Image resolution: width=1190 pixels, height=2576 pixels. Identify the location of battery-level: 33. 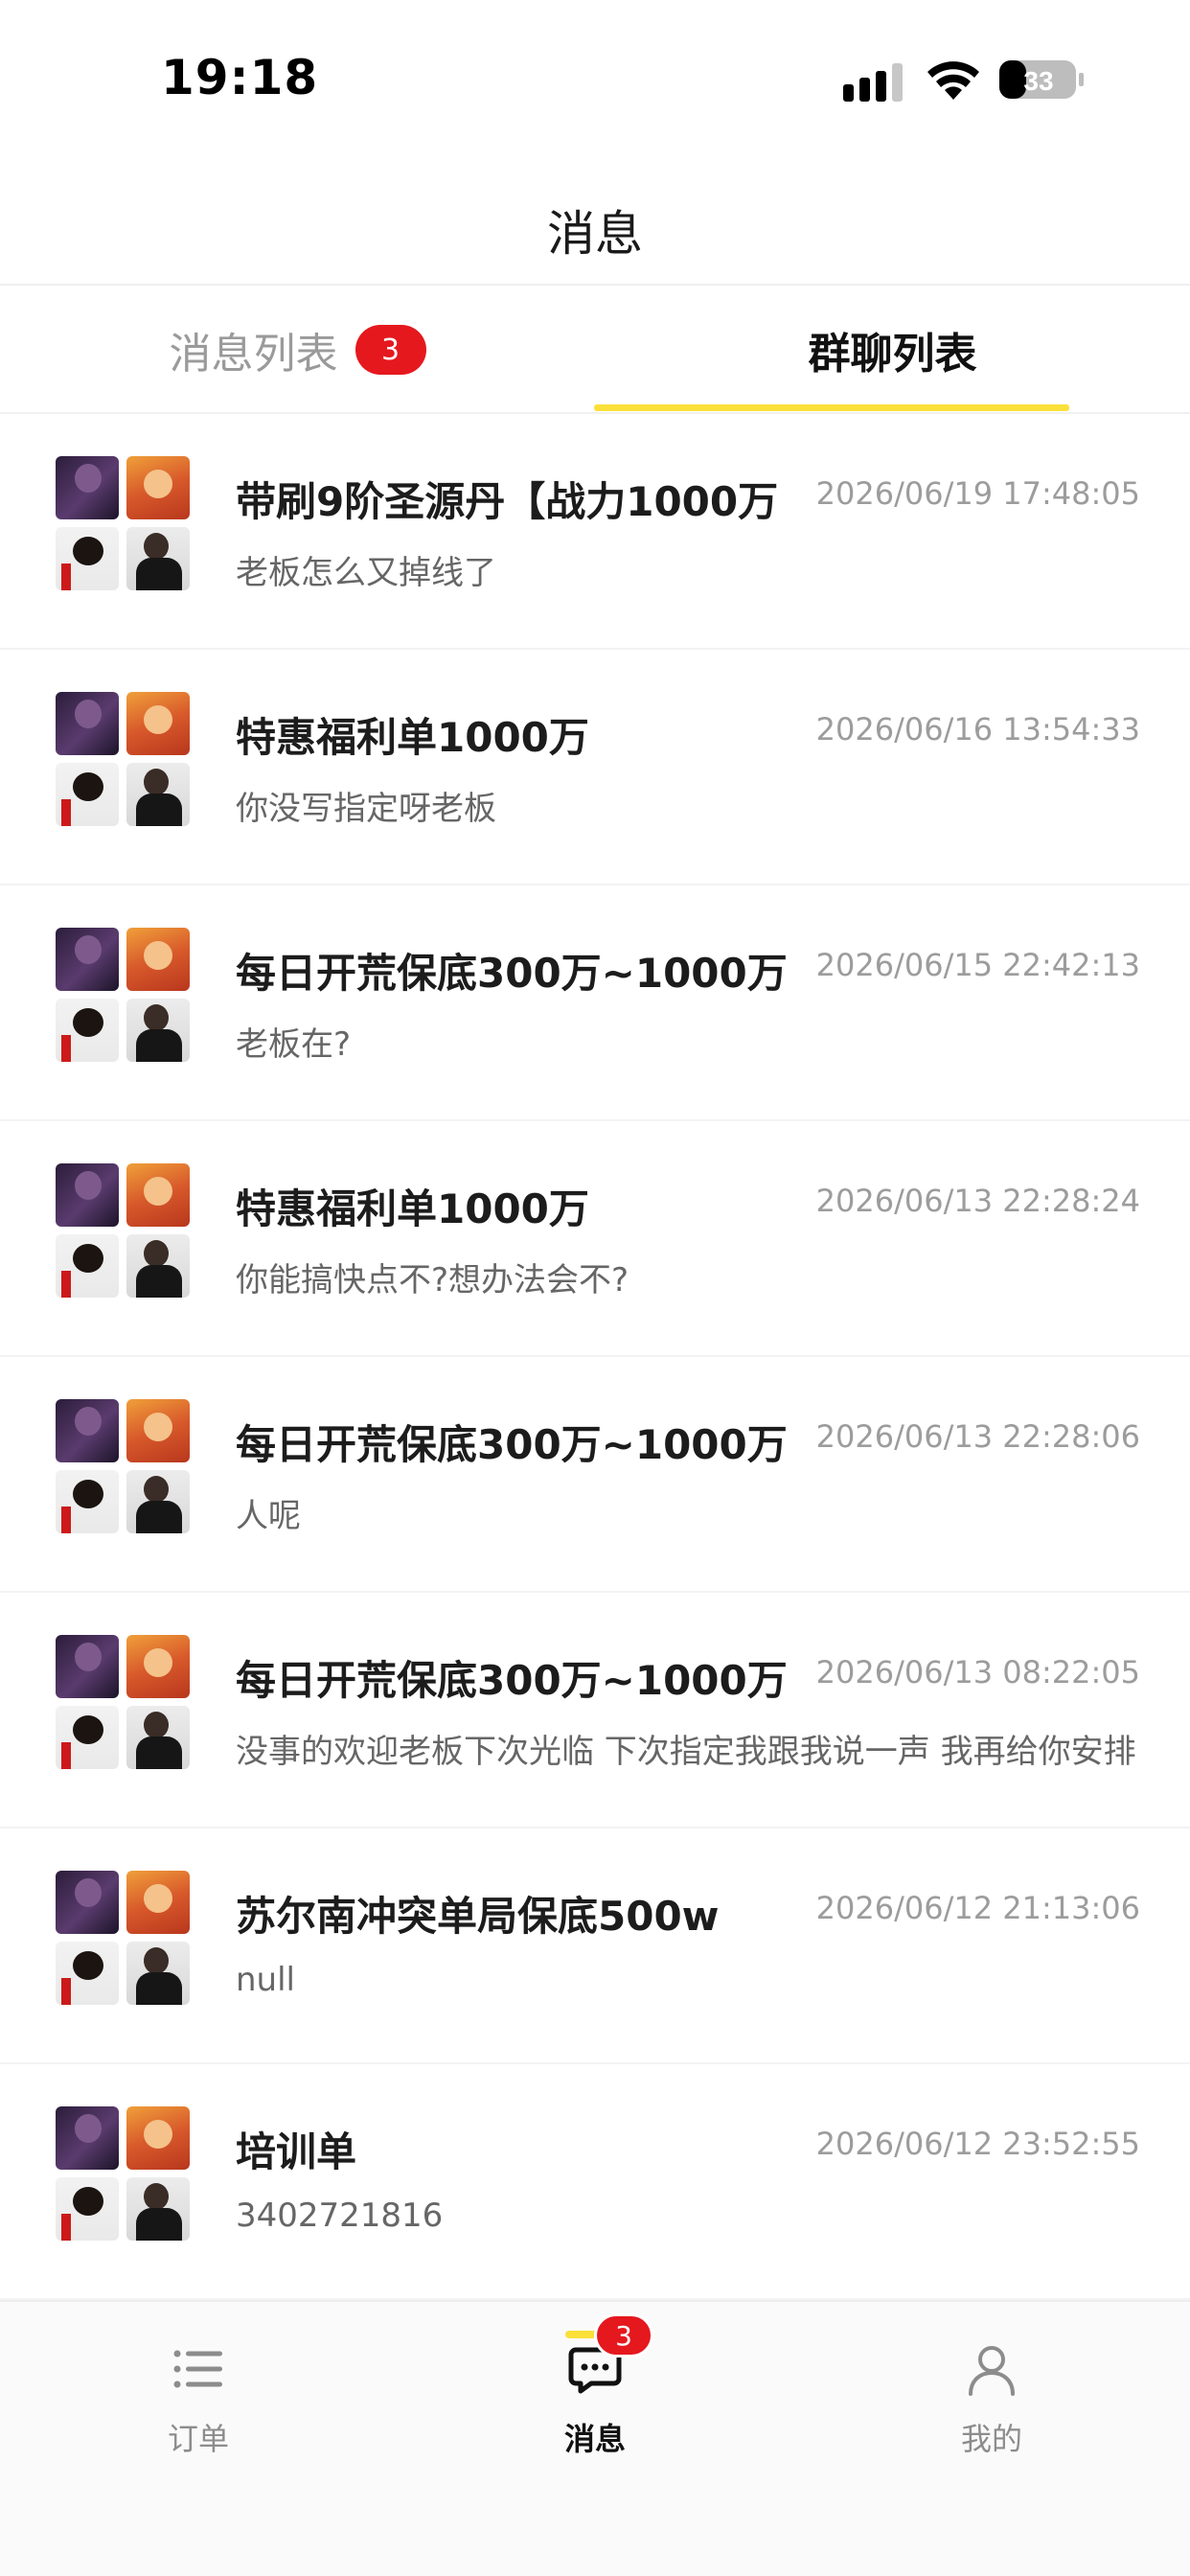
(1038, 81).